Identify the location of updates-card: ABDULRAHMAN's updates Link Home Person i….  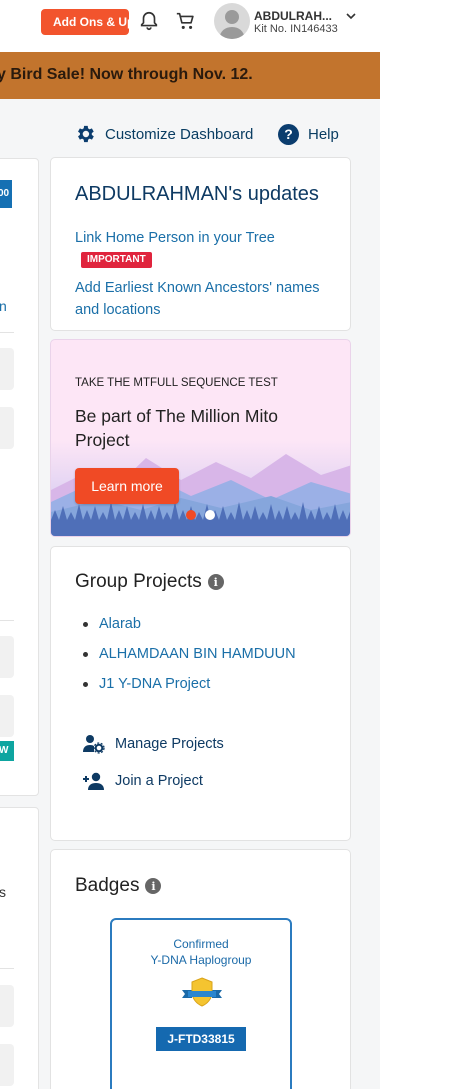
(200, 244).